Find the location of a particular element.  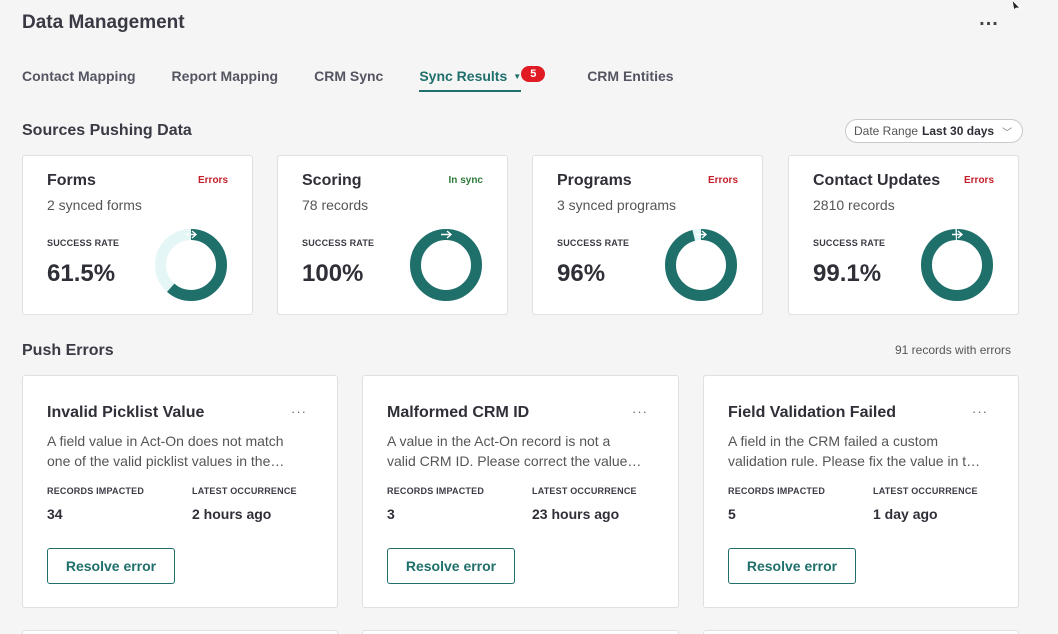

records-impacted-value: 5 is located at coordinates (732, 514).